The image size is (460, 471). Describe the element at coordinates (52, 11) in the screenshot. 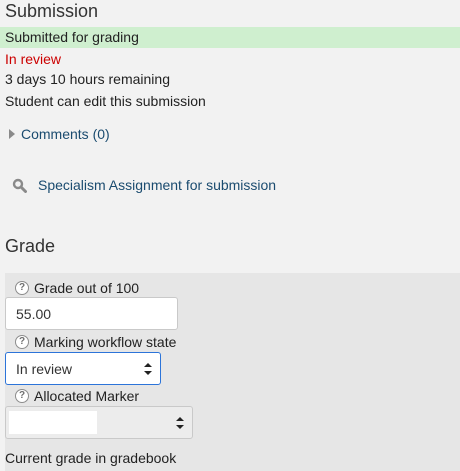

I see `submission-heading: Submission` at that location.